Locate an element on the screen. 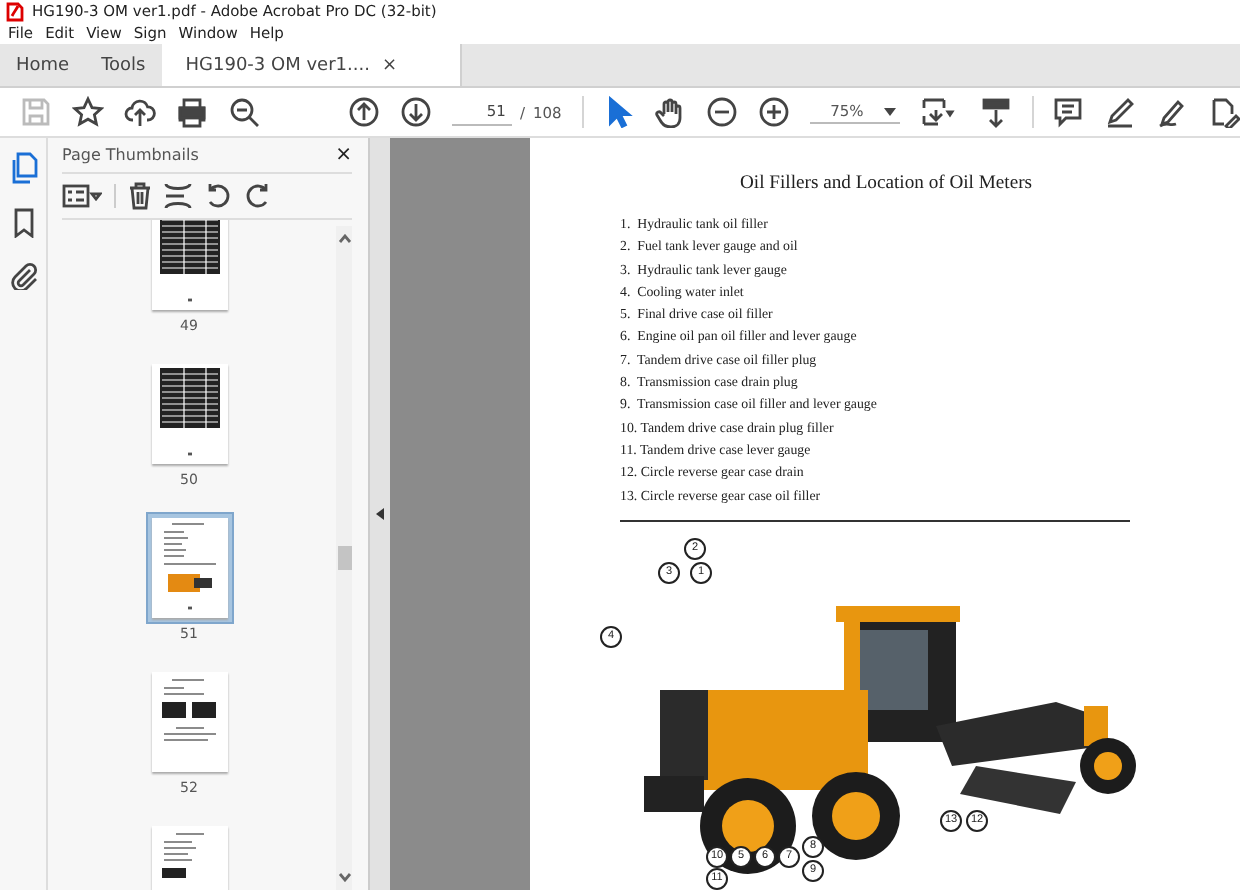 The height and width of the screenshot is (890, 1240). scrollbar is located at coordinates (344, 558).